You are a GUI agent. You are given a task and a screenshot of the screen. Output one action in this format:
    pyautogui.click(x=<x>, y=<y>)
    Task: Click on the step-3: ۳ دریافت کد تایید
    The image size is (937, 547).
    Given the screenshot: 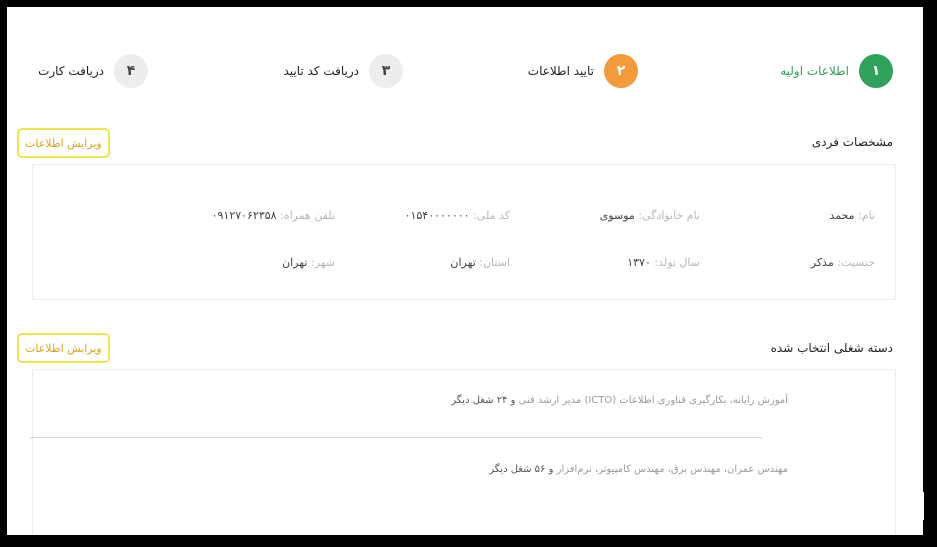 What is the action you would take?
    pyautogui.click(x=343, y=71)
    